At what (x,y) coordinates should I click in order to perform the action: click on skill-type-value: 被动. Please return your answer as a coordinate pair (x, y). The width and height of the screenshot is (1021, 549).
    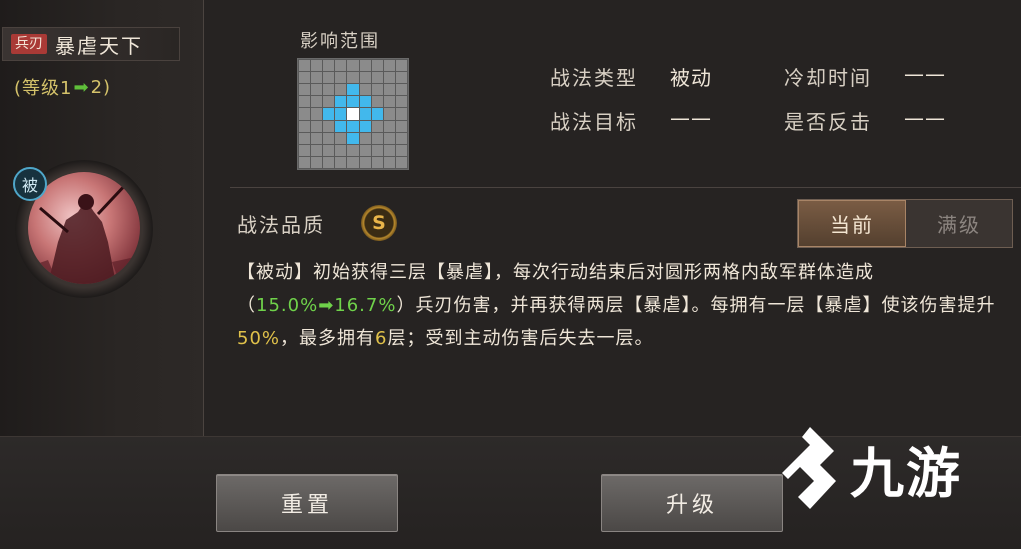
    Looking at the image, I should click on (691, 78).